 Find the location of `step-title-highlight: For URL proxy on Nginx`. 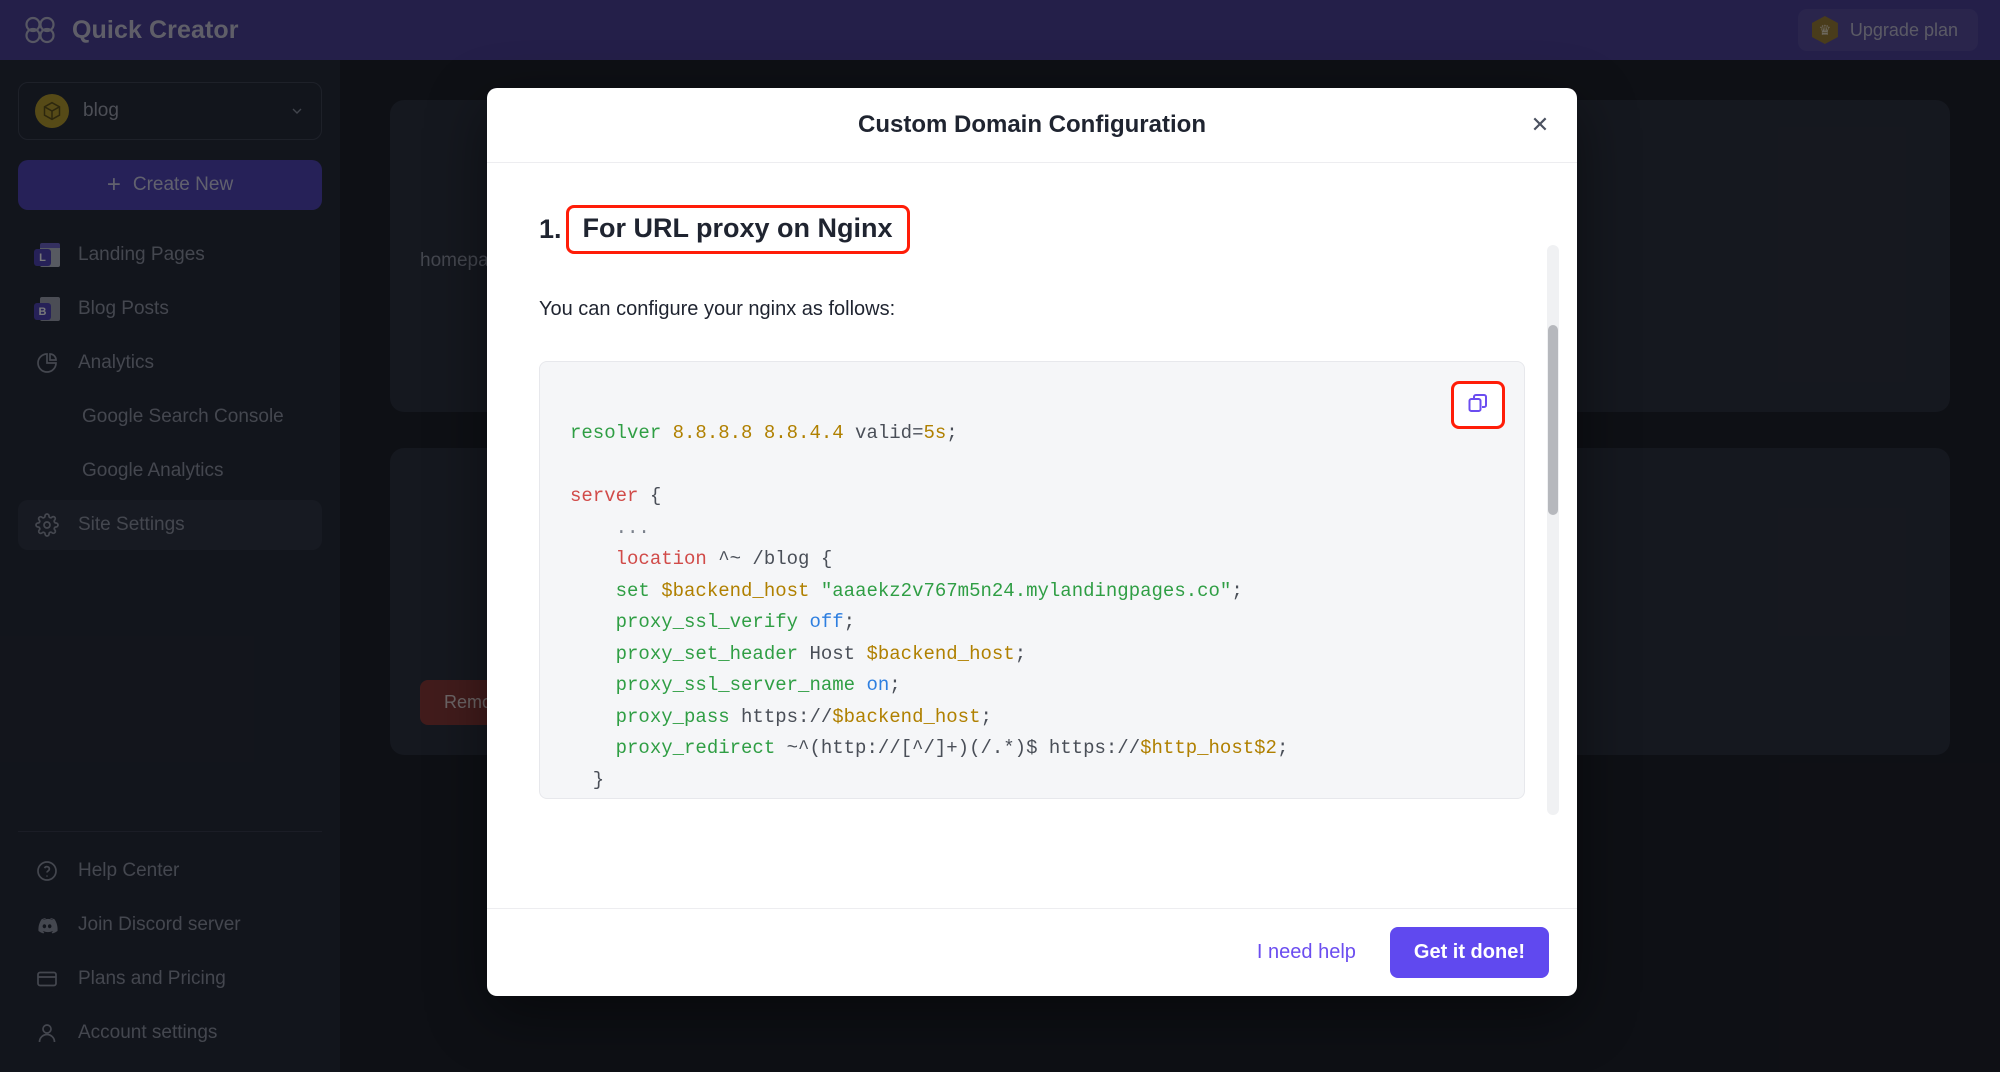

step-title-highlight: For URL proxy on Nginx is located at coordinates (737, 229).